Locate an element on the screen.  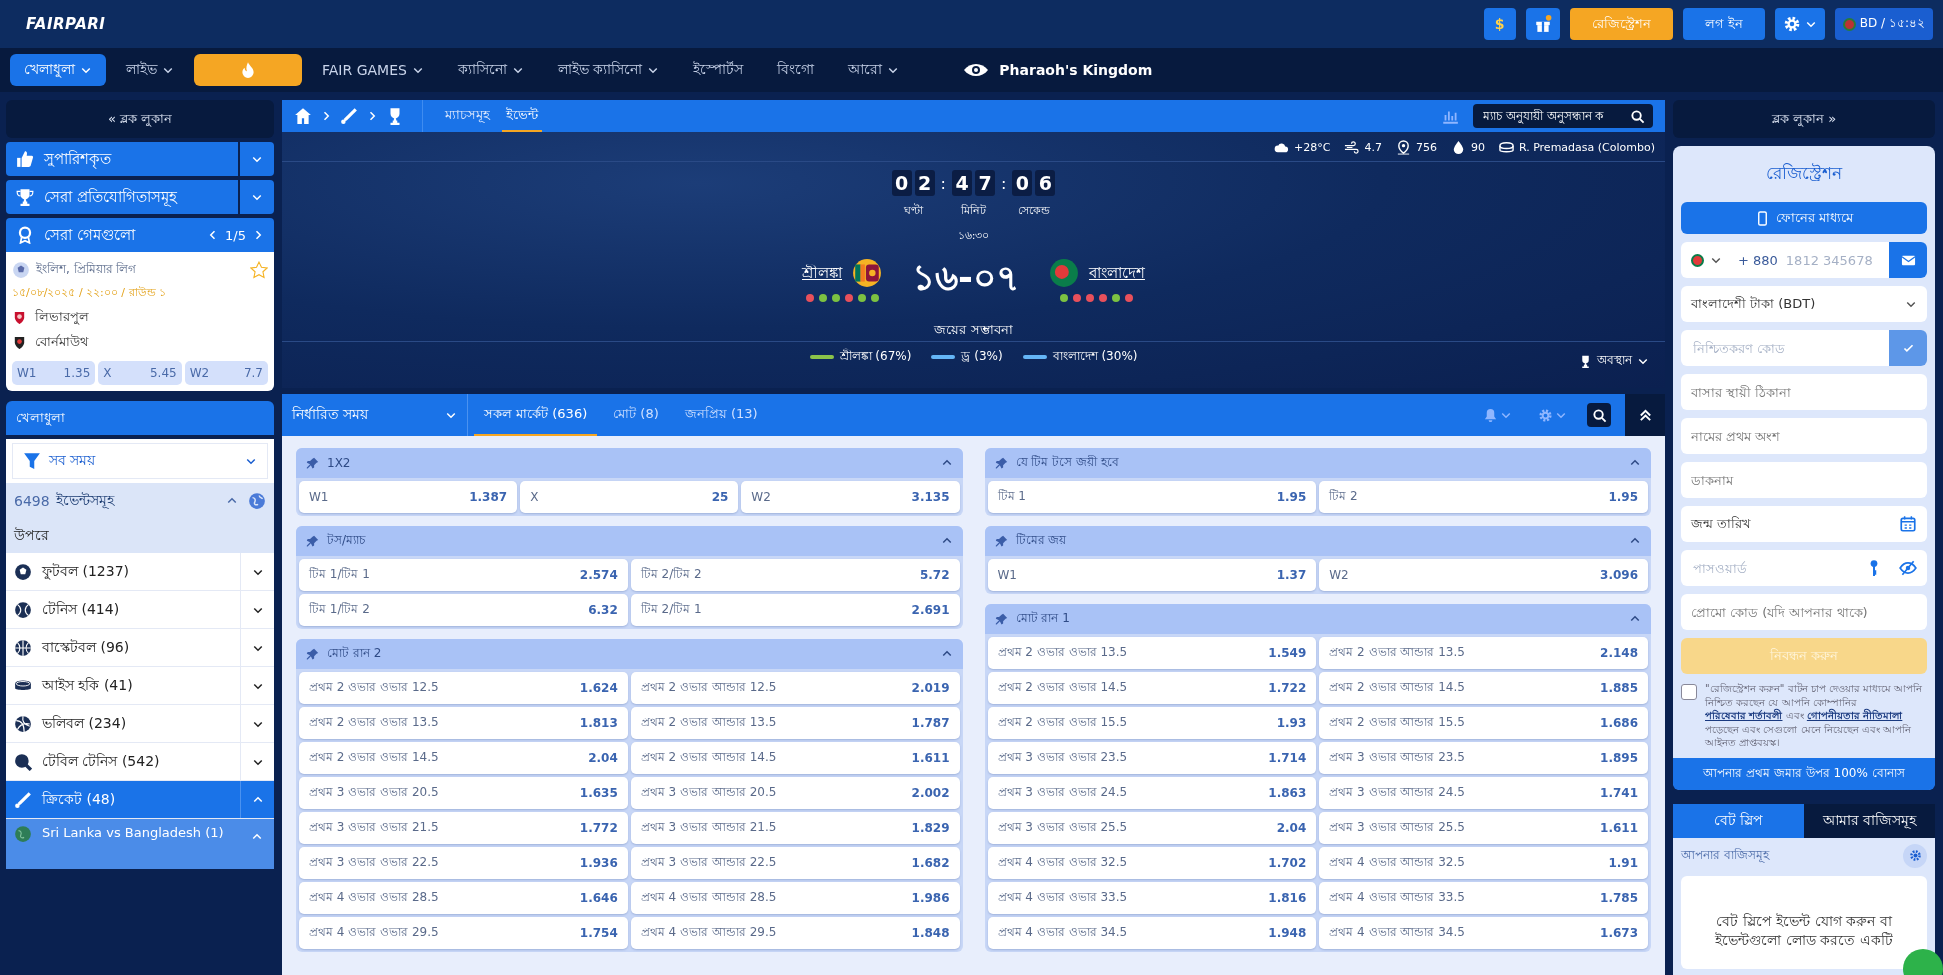
team-name: শ্রীলঙ্কা is located at coordinates (822, 273).